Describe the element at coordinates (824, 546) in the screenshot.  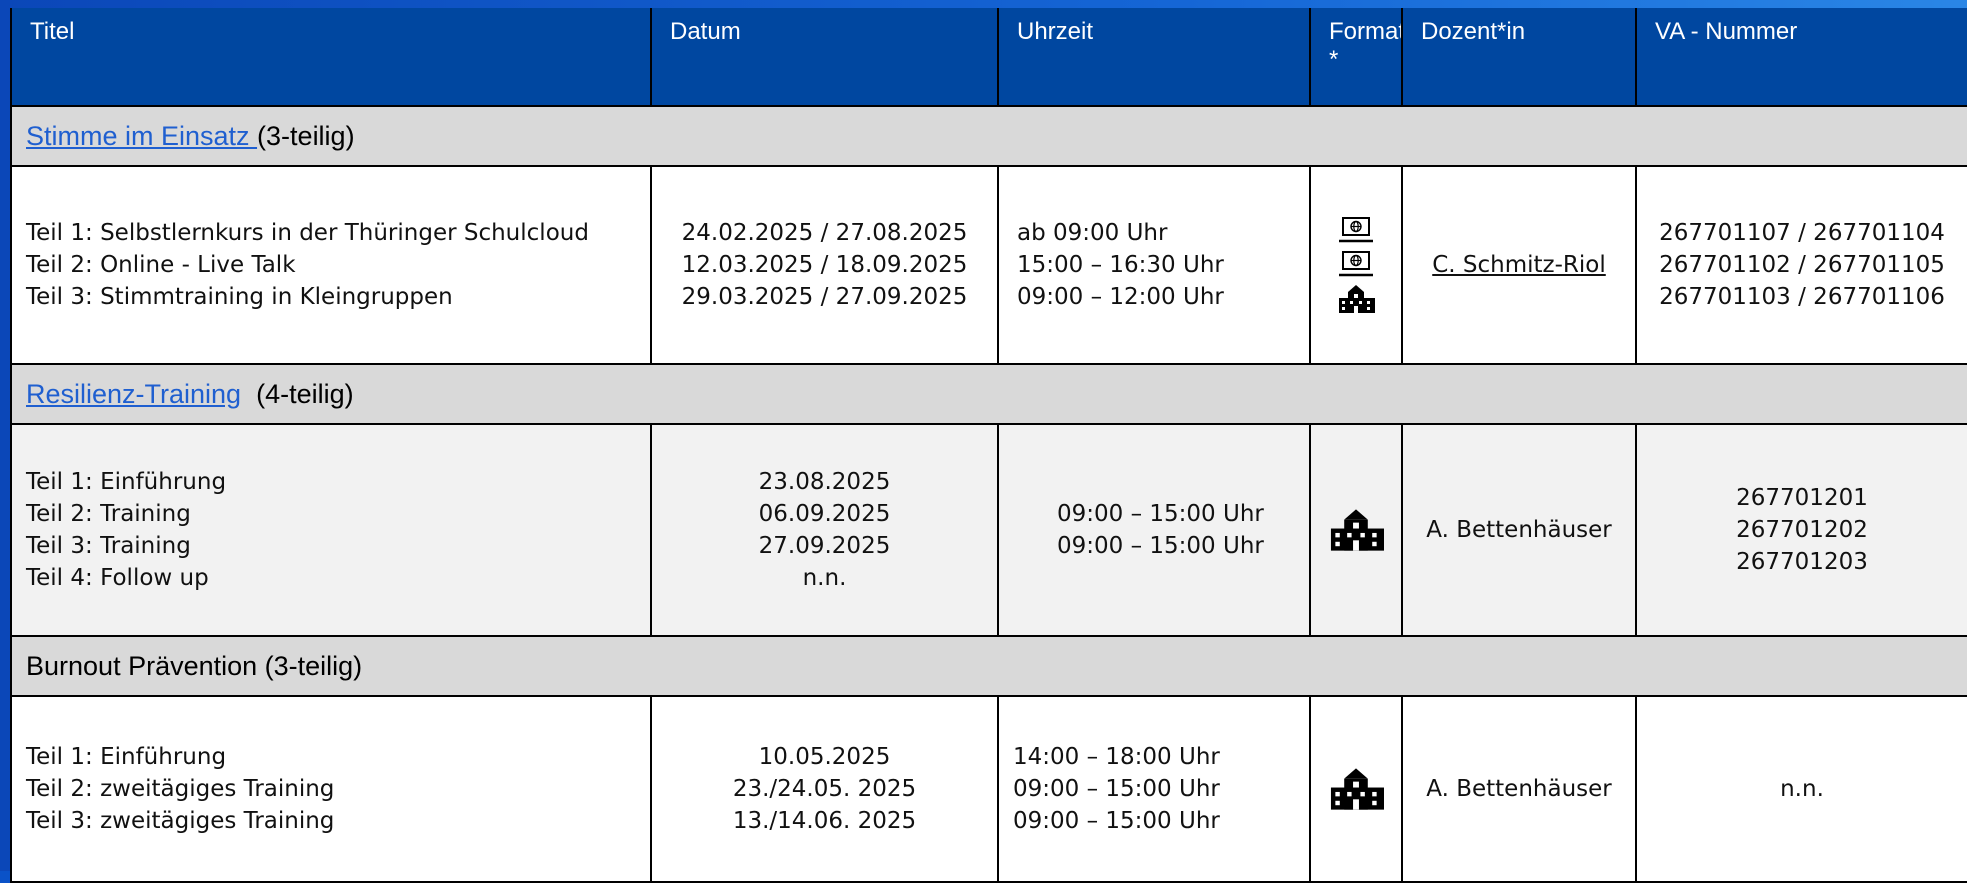
I see `date-value: 27.09.2025` at that location.